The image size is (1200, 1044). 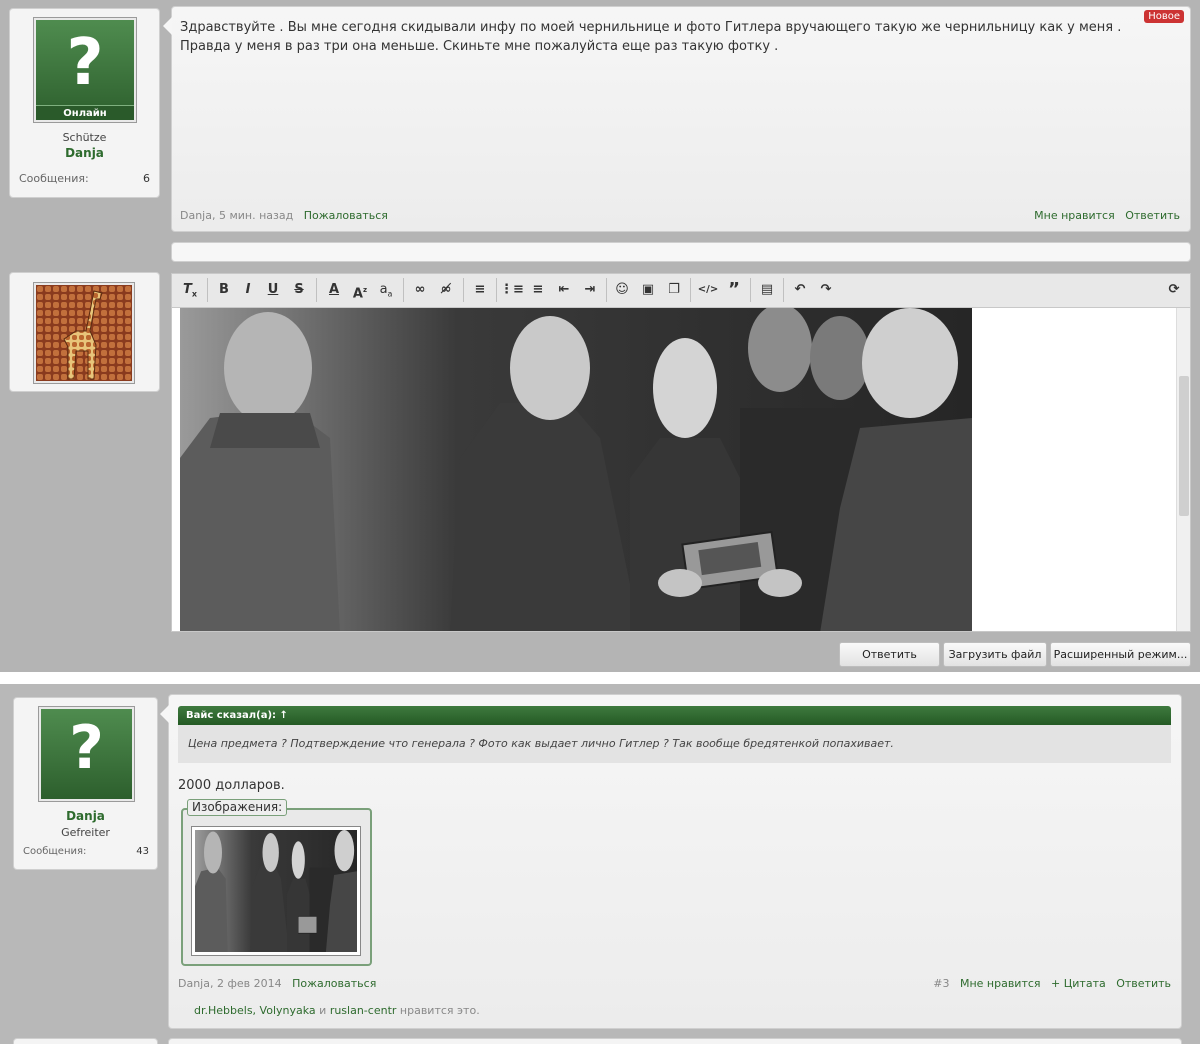 I want to click on likes-user3: ruslan-centr, so click(x=363, y=1010).